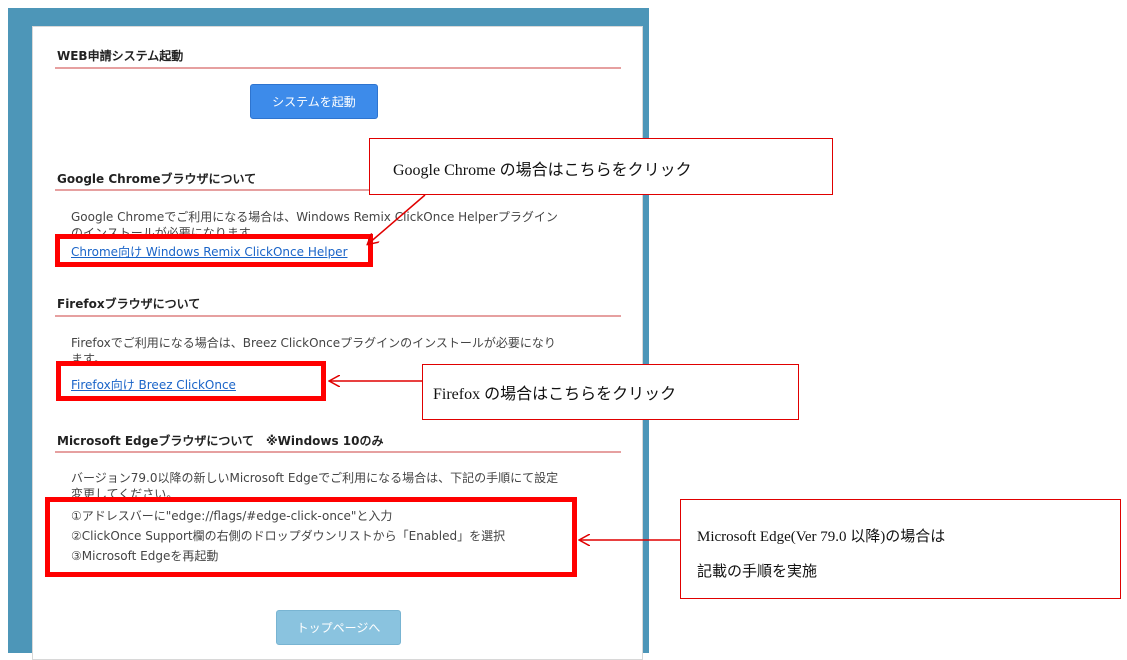  I want to click on firefox-callout: Firefox の場合はこちらをクリック, so click(610, 392).